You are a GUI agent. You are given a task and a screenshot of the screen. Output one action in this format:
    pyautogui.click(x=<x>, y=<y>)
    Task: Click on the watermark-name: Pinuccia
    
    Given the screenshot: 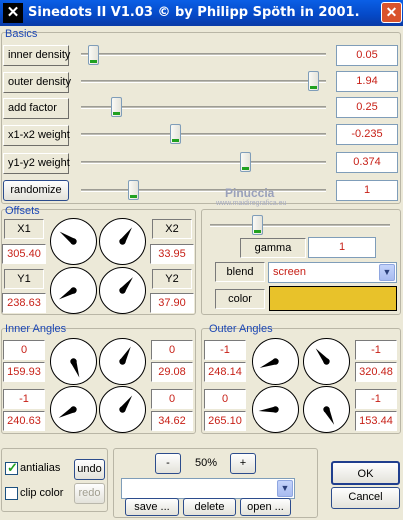 What is the action you would take?
    pyautogui.click(x=250, y=193)
    